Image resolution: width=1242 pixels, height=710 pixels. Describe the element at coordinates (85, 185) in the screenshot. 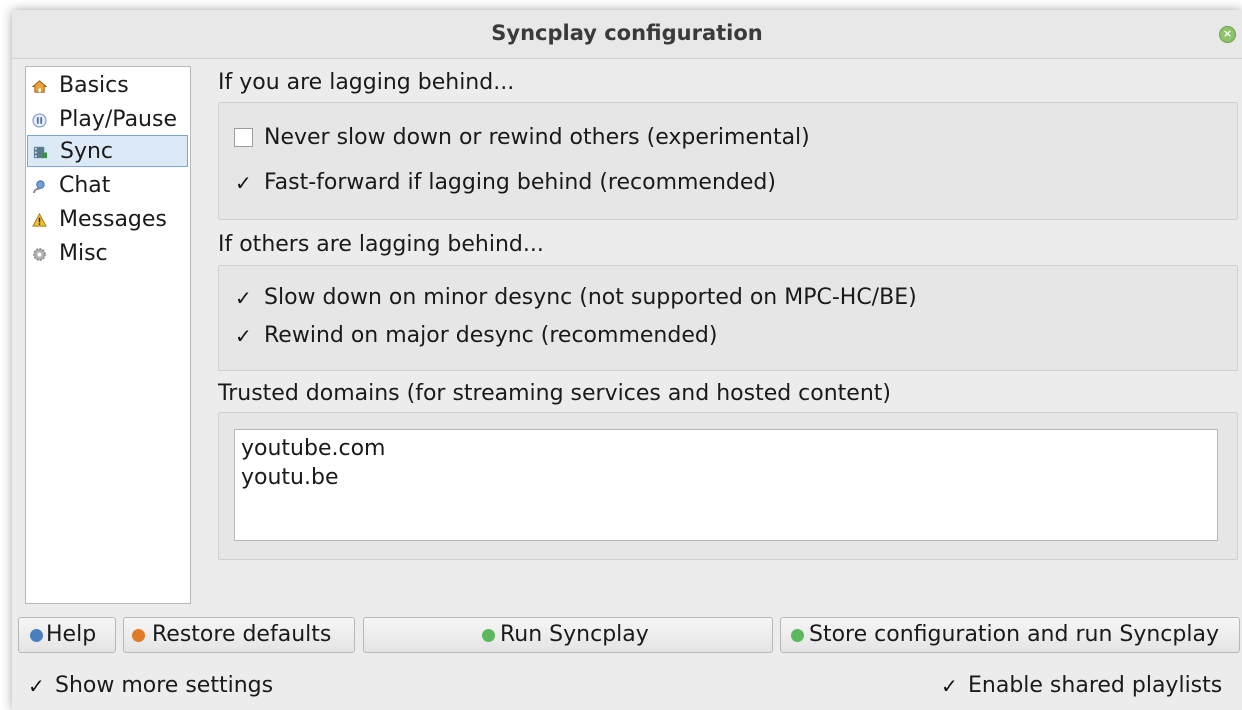

I see `nav-item-label: Chat` at that location.